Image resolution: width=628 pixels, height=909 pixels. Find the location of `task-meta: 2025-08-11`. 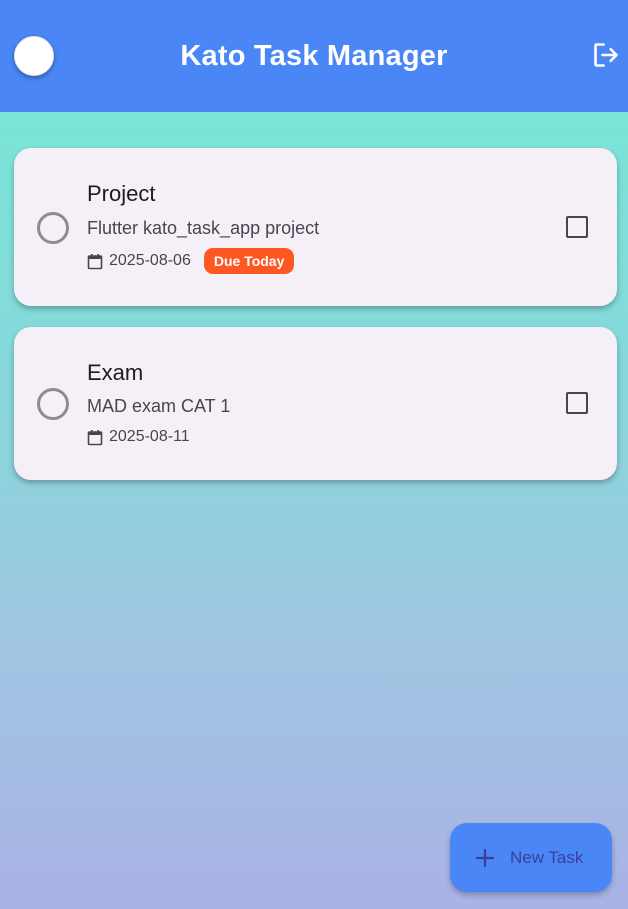

task-meta: 2025-08-11 is located at coordinates (138, 437).